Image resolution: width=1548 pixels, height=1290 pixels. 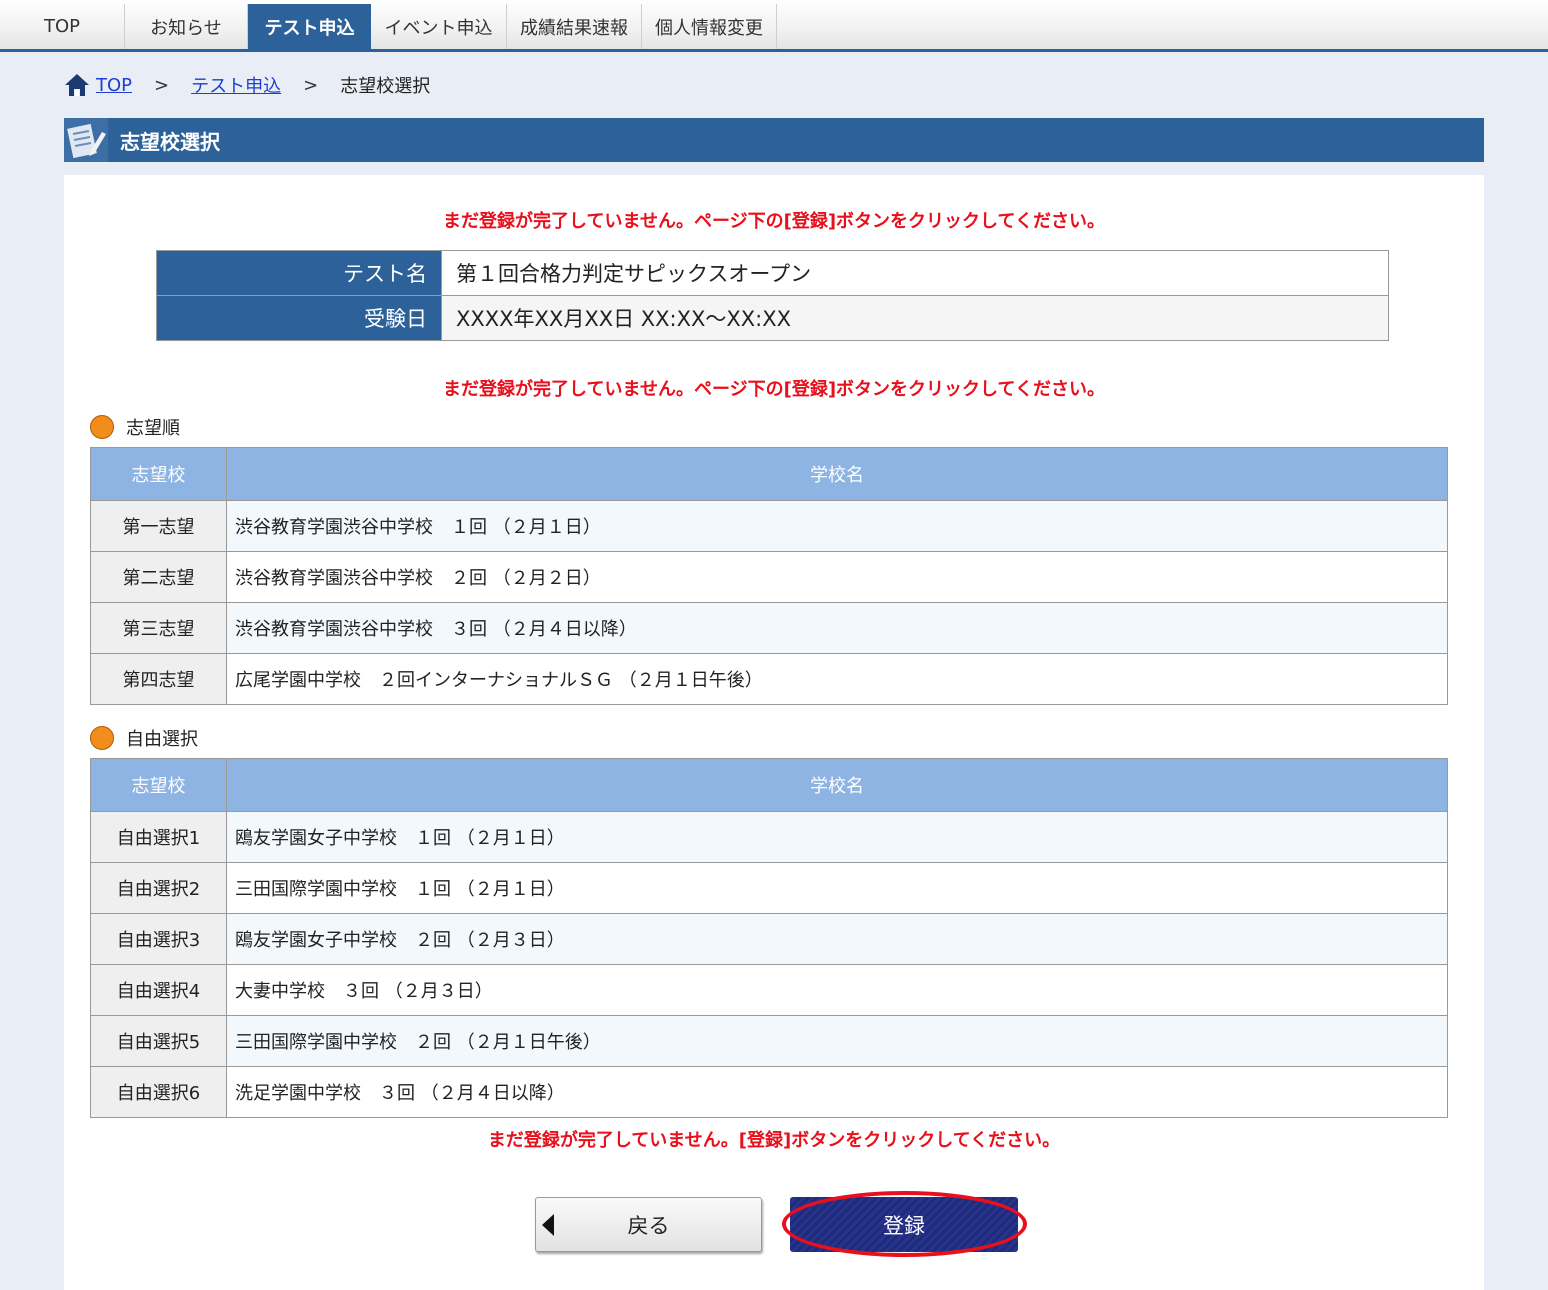 I want to click on warning-message-middle: まだ登録が完了していません。ページ下の[登録]ボタンをクリックしてください。, so click(x=774, y=389).